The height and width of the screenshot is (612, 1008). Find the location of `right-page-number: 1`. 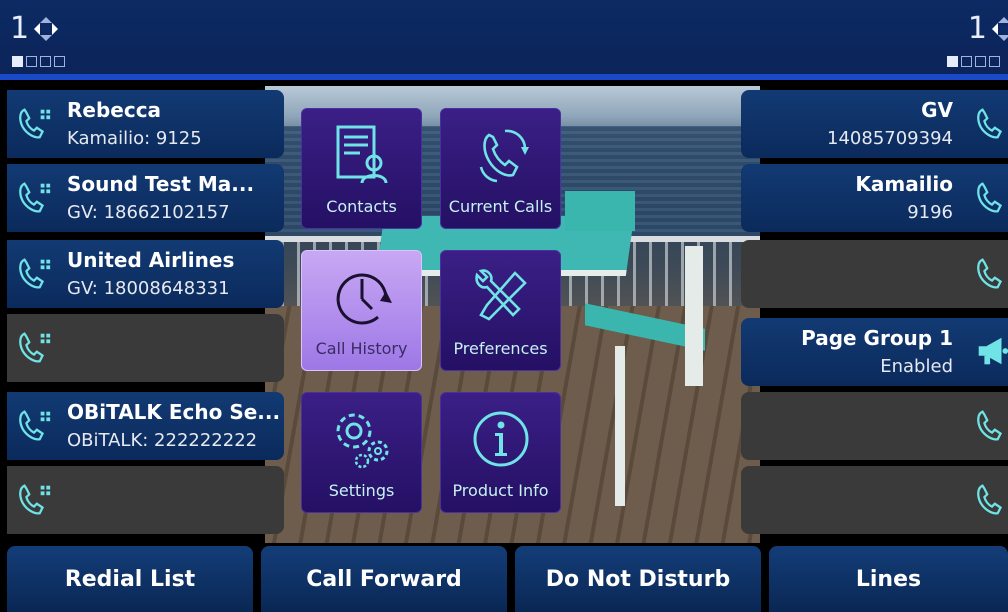

right-page-number: 1 is located at coordinates (977, 28).